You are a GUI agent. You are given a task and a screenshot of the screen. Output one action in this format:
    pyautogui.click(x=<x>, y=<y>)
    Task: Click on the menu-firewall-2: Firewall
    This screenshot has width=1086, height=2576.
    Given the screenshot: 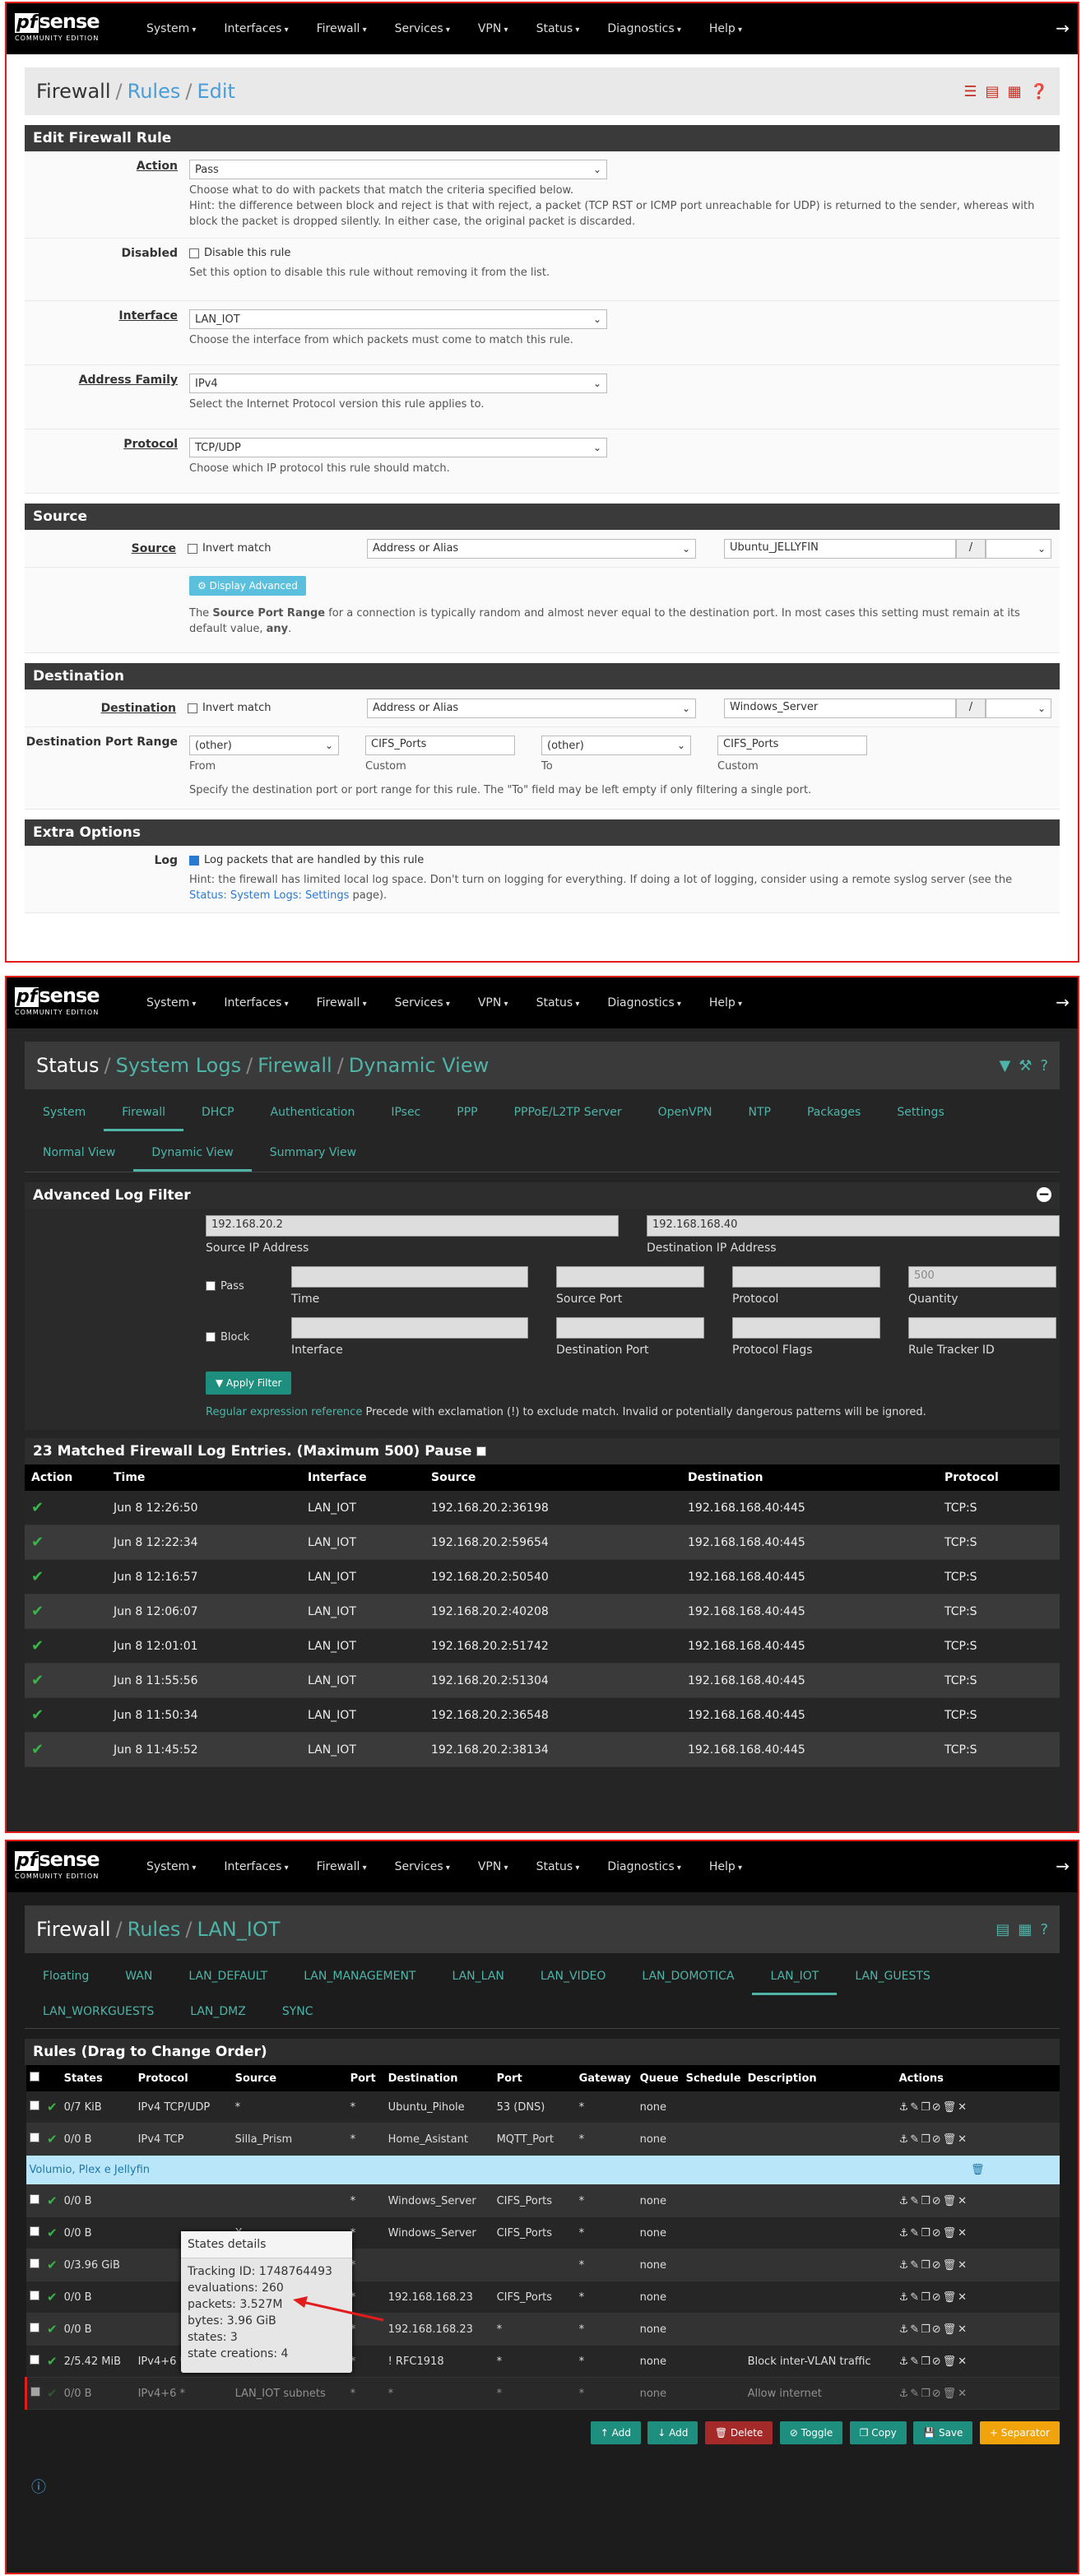 What is the action you would take?
    pyautogui.click(x=342, y=1003)
    